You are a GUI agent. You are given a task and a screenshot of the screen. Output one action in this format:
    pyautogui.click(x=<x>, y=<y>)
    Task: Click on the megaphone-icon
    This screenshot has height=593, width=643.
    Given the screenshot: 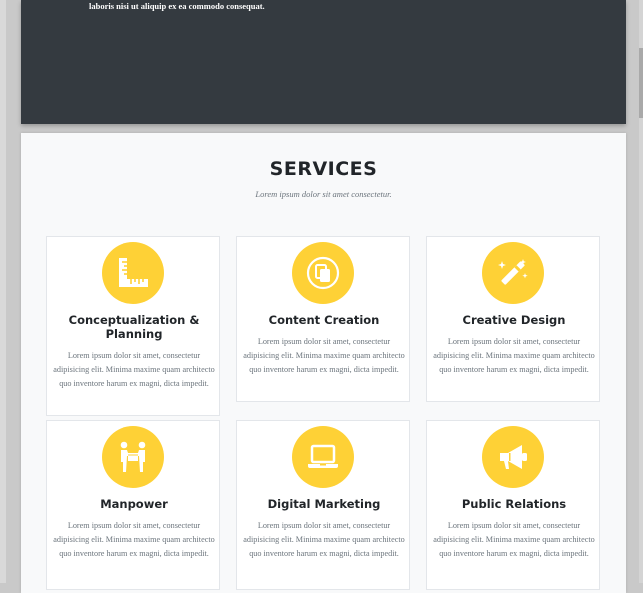 What is the action you would take?
    pyautogui.click(x=513, y=457)
    